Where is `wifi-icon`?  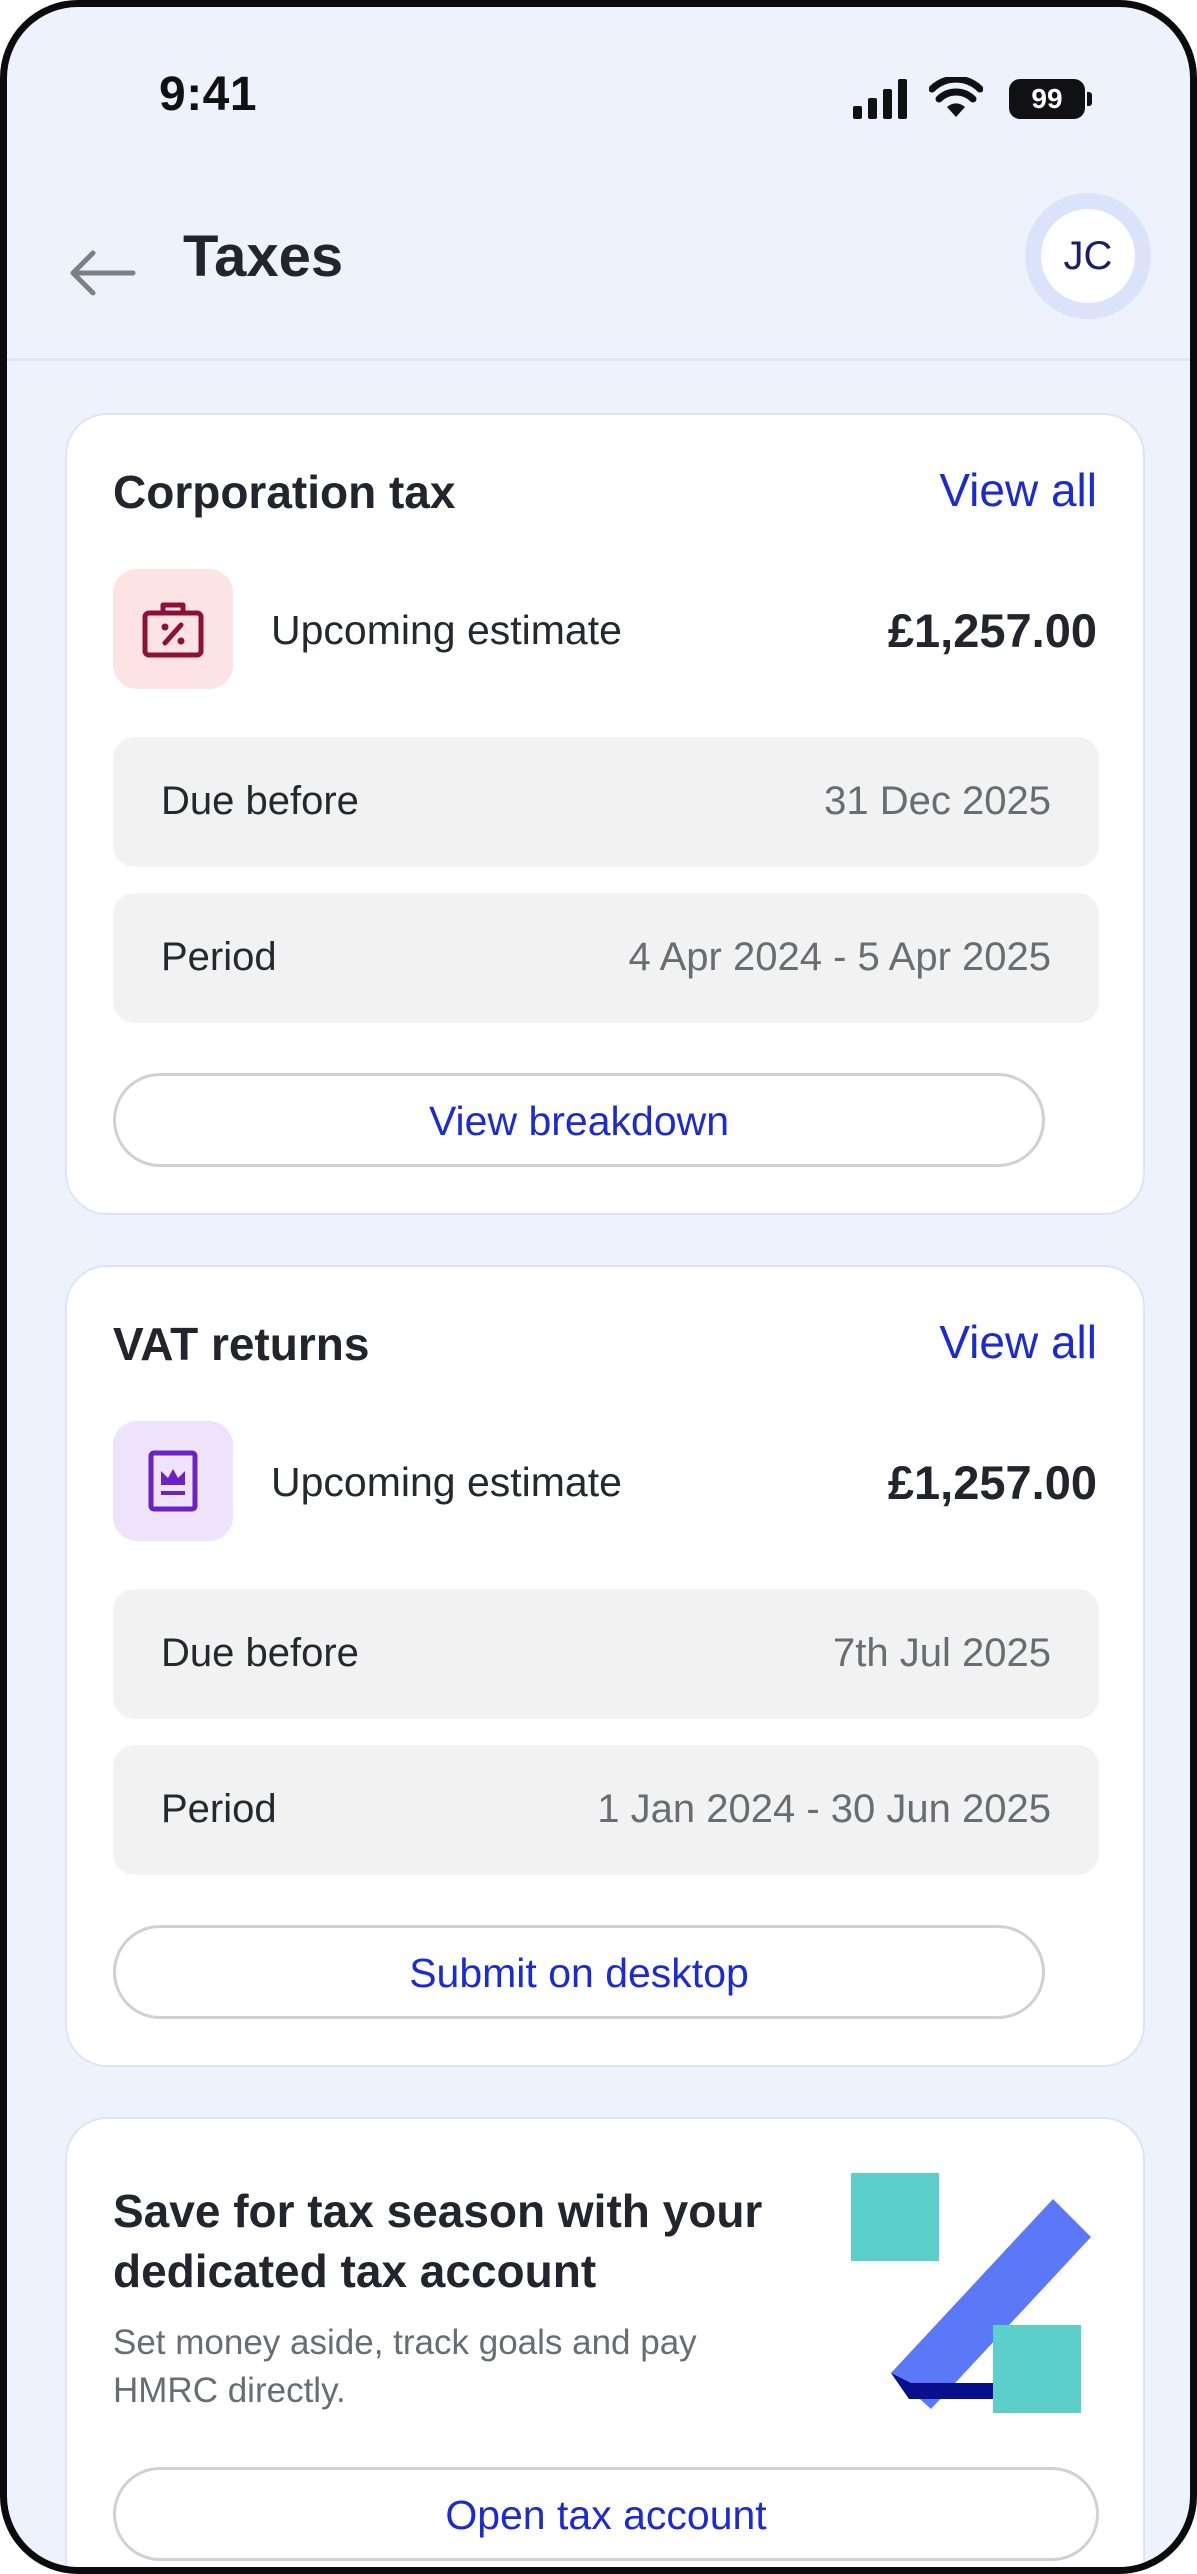
wifi-icon is located at coordinates (956, 97).